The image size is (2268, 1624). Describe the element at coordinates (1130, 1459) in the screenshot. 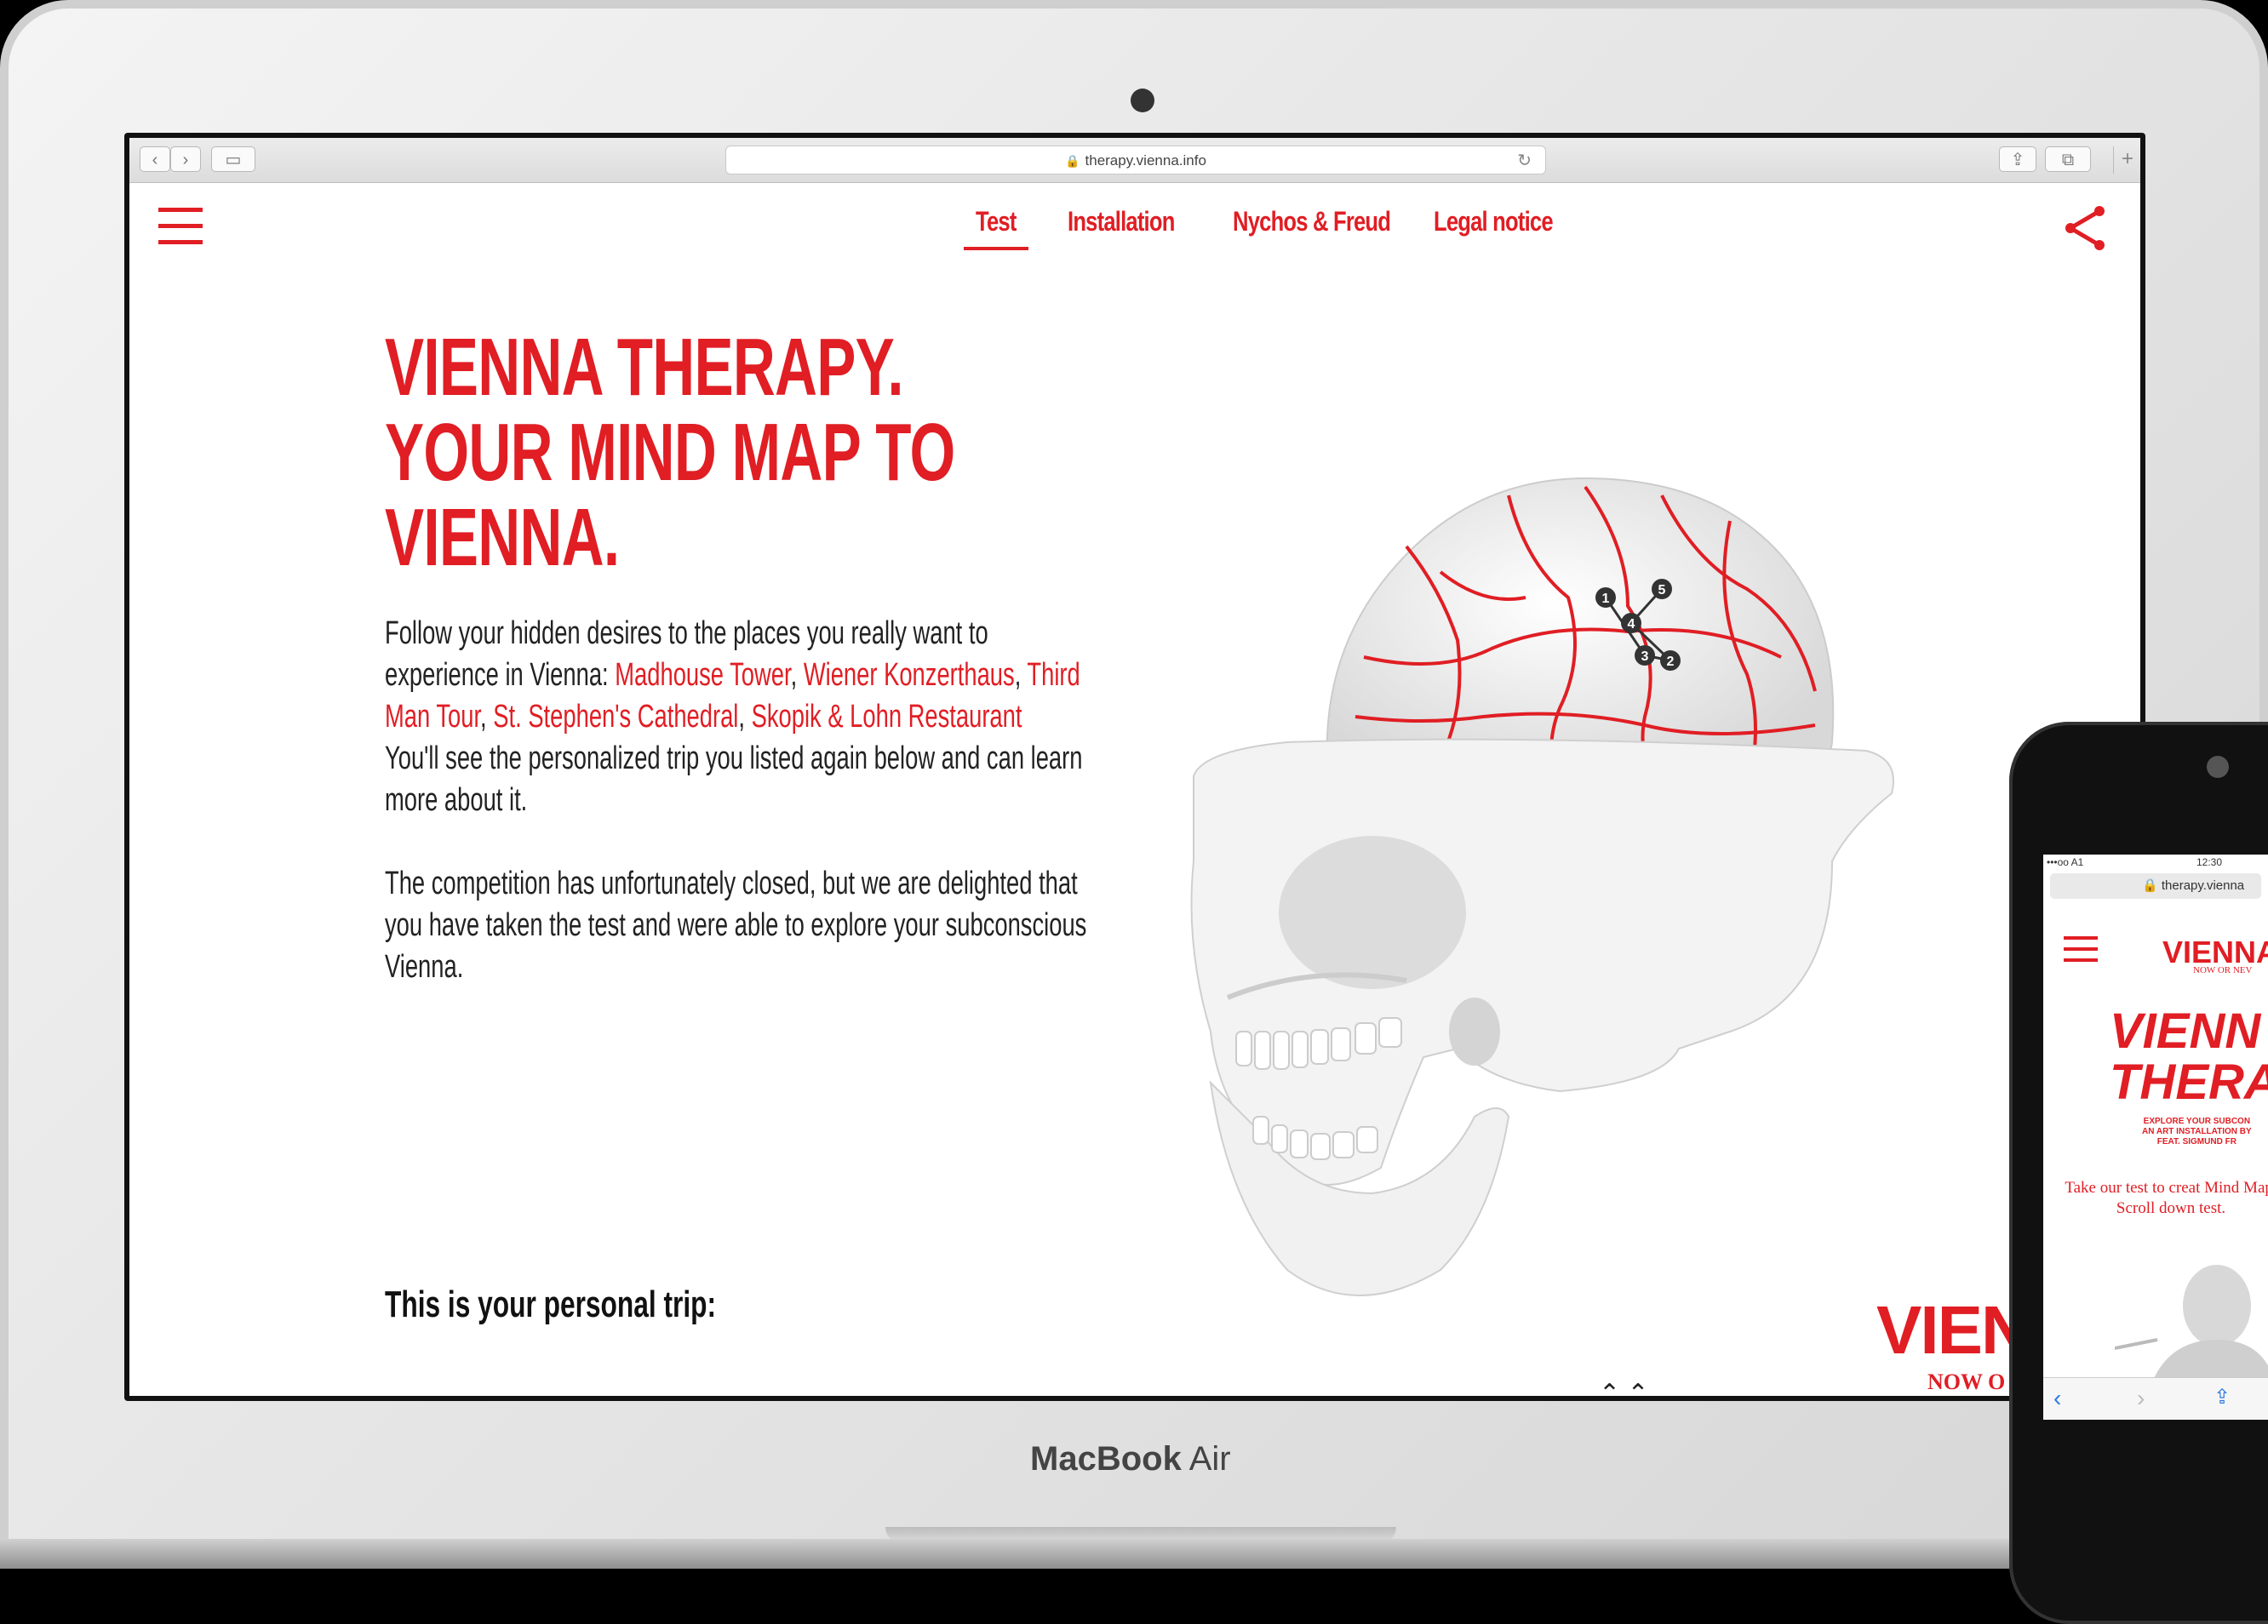

I see `device-label: MacBook Air` at that location.